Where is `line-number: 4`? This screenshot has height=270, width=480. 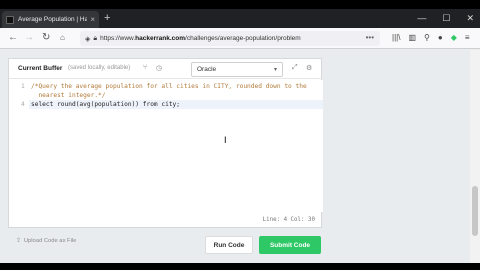 line-number: 4 is located at coordinates (23, 104).